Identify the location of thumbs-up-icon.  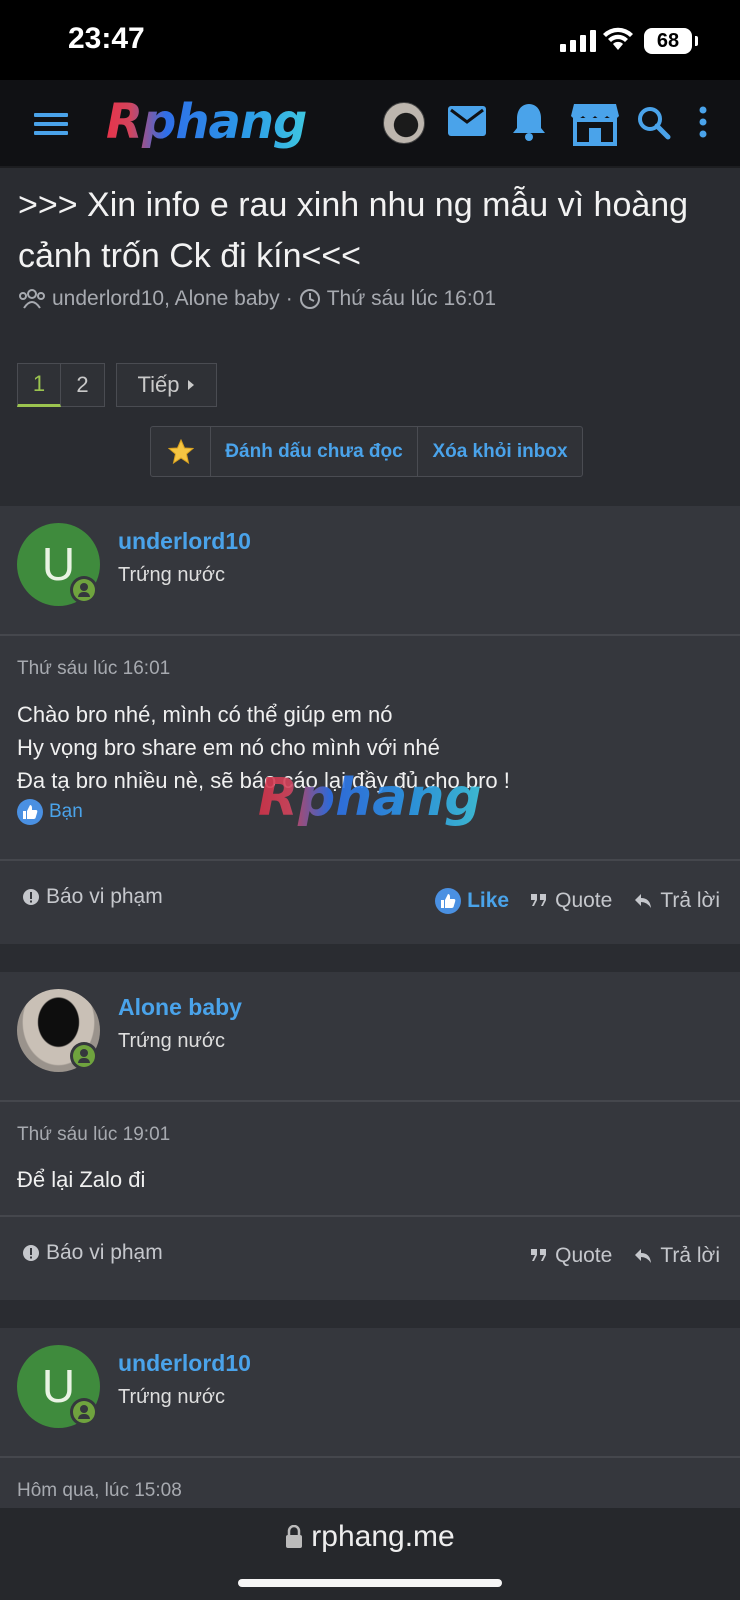
(30, 812).